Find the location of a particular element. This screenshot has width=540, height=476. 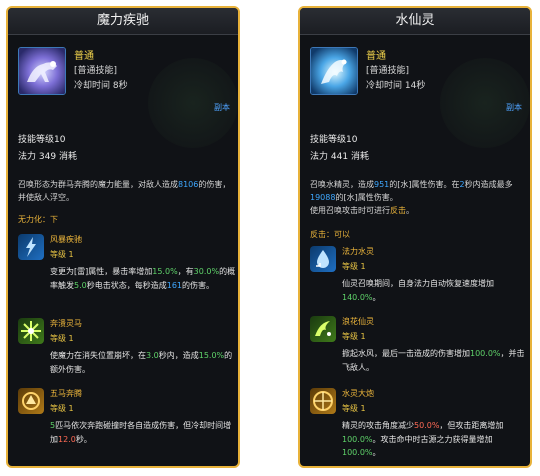

sub-skill-desc: 使魔力在消失位置崩坏，在3.0秒内，造成15.0%的额外伤害。 is located at coordinates (141, 362).